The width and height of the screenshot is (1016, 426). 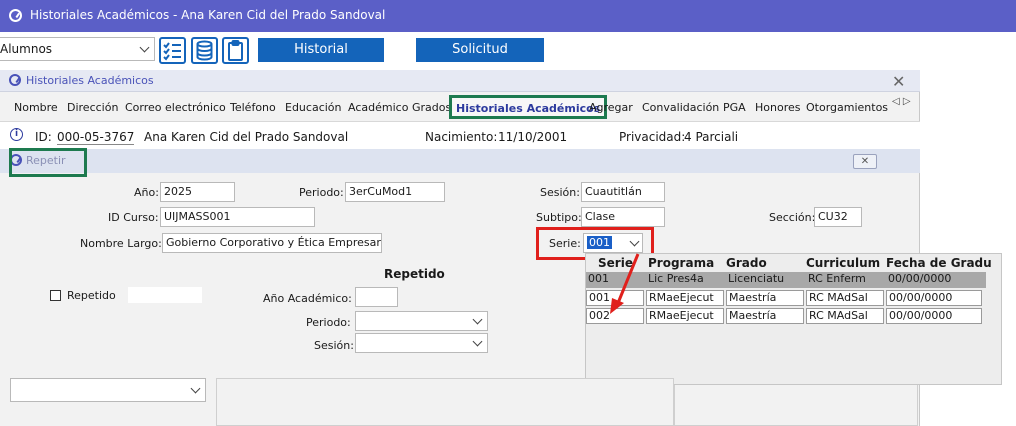 What do you see at coordinates (16, 134) in the screenshot?
I see `info-icon: i` at bounding box center [16, 134].